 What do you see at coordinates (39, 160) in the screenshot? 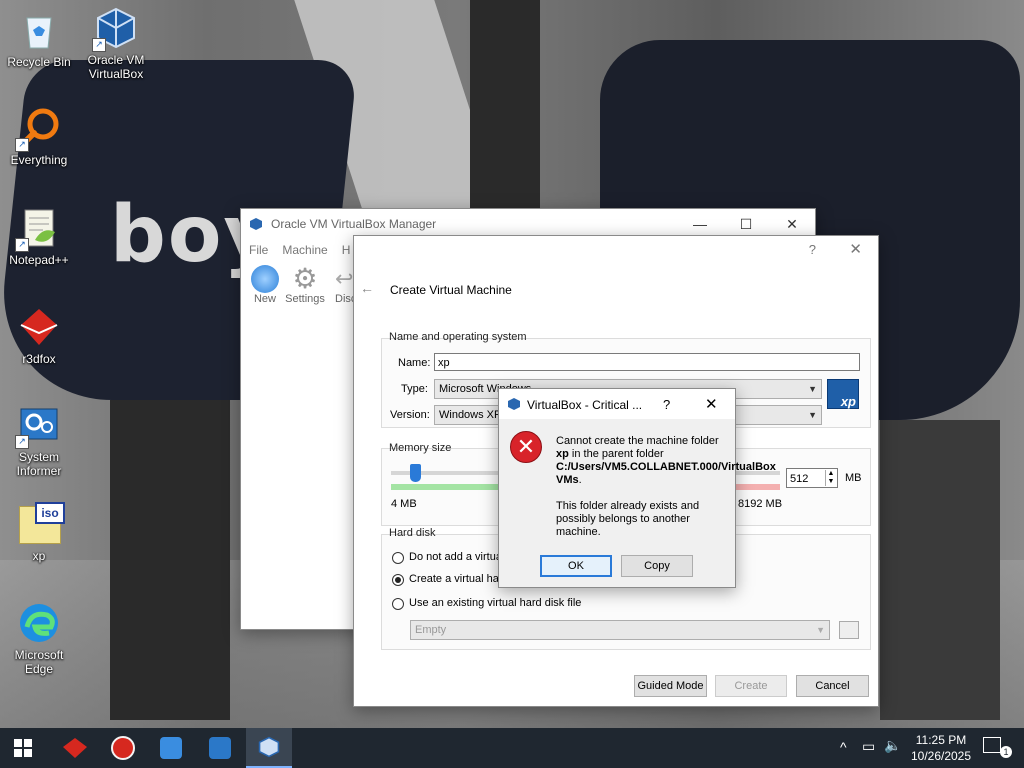
I see `desktop-icon-label: Everything` at bounding box center [39, 160].